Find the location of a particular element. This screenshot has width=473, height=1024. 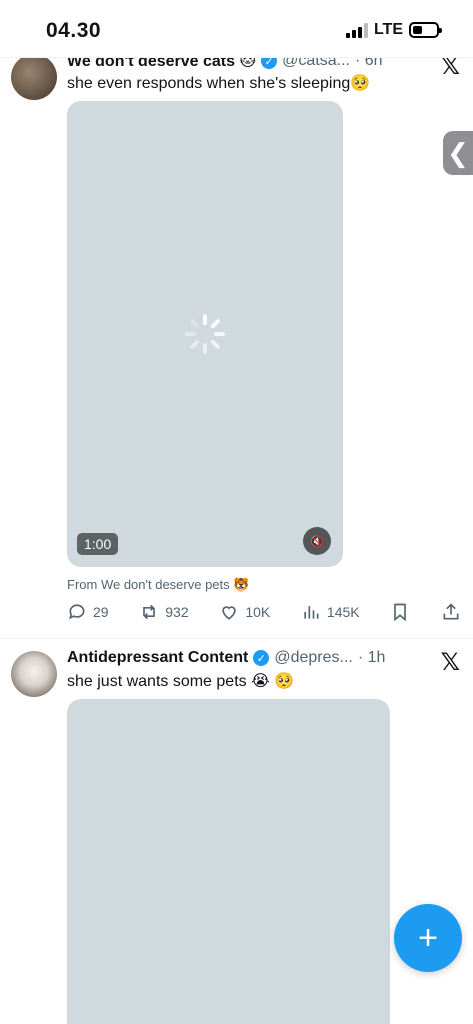

loading-spinner-icon is located at coordinates (205, 334).